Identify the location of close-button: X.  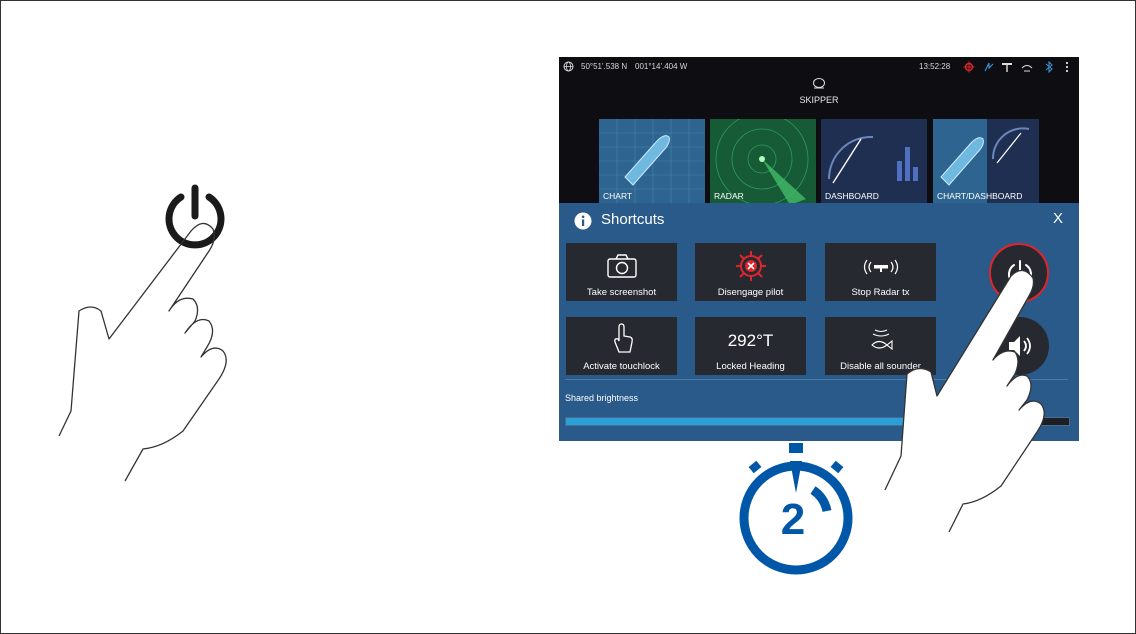
(1058, 218).